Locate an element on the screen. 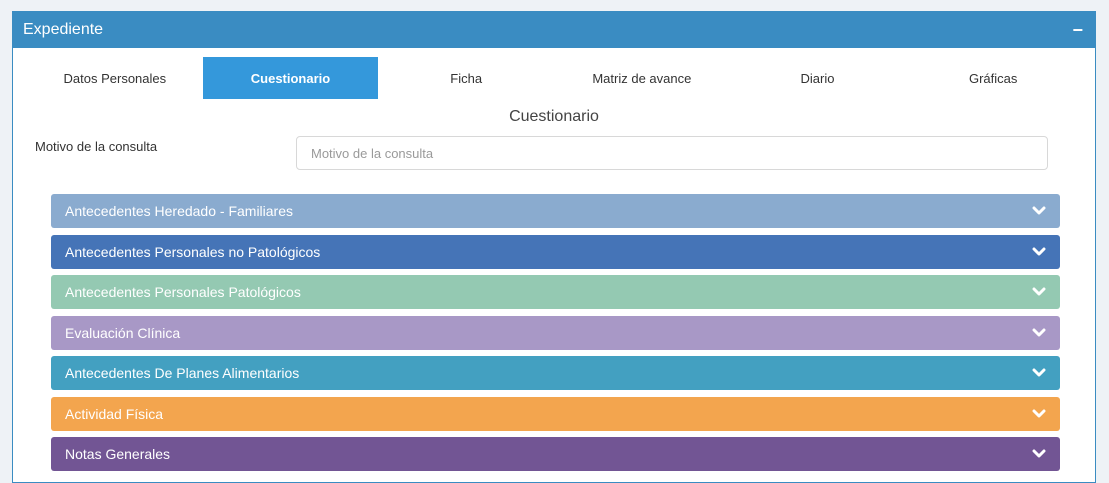  accordion-label: Antecedentes Personales no Patológicos is located at coordinates (193, 251).